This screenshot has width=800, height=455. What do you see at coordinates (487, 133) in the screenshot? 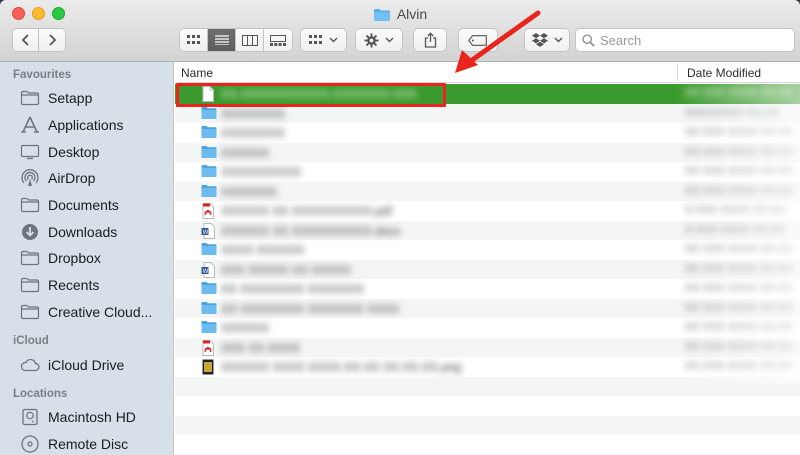
I see `table-row: XXXXXXXX XX XXX XXXX XX:XX` at bounding box center [487, 133].